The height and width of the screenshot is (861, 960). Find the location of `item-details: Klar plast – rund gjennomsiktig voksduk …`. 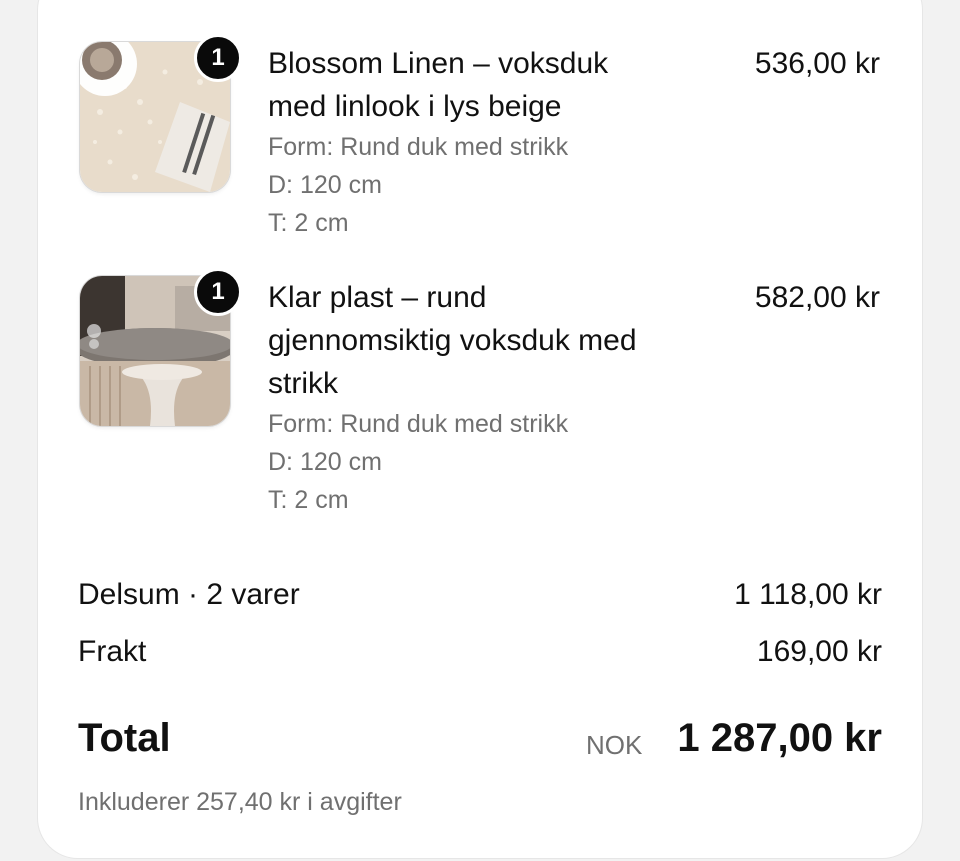

item-details: Klar plast – rund gjennomsiktig voksduk … is located at coordinates (493, 397).